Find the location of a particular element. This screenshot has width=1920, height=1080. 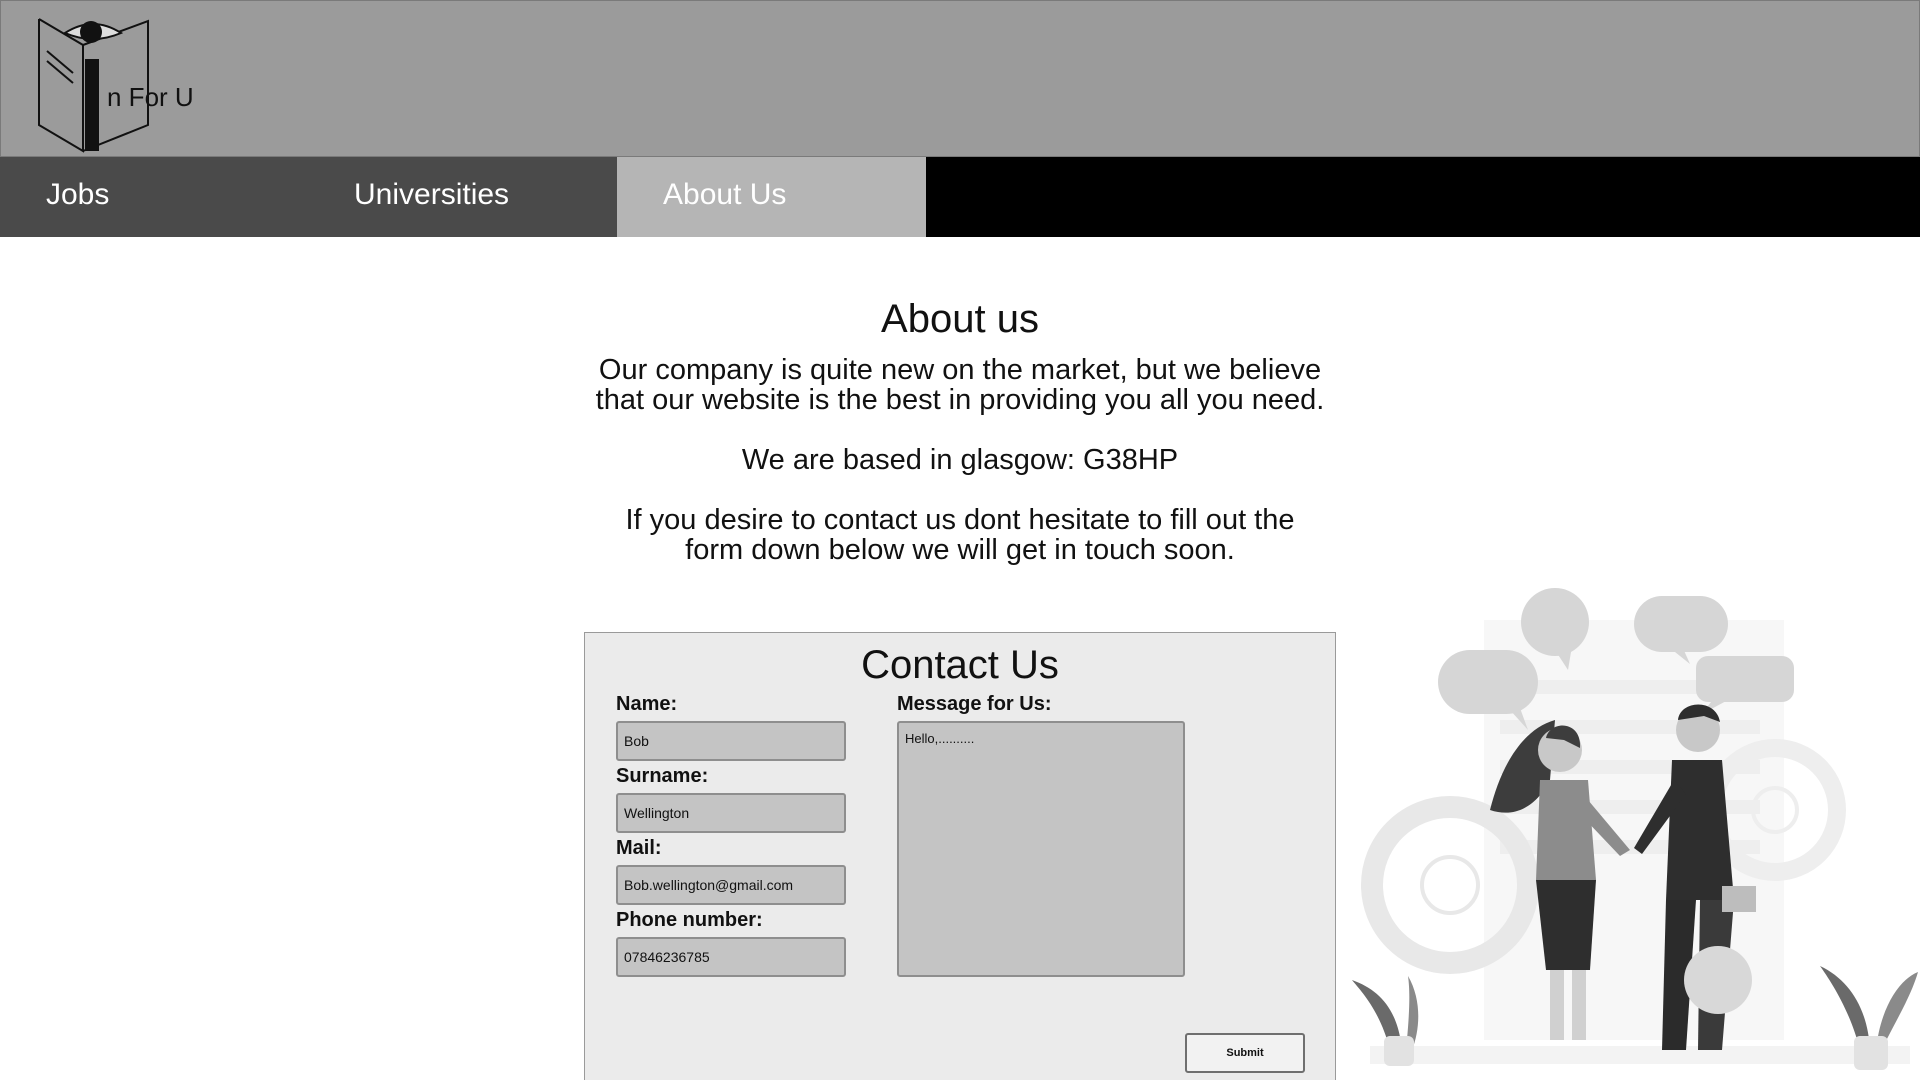

handshake-illustration is located at coordinates (1635, 830).